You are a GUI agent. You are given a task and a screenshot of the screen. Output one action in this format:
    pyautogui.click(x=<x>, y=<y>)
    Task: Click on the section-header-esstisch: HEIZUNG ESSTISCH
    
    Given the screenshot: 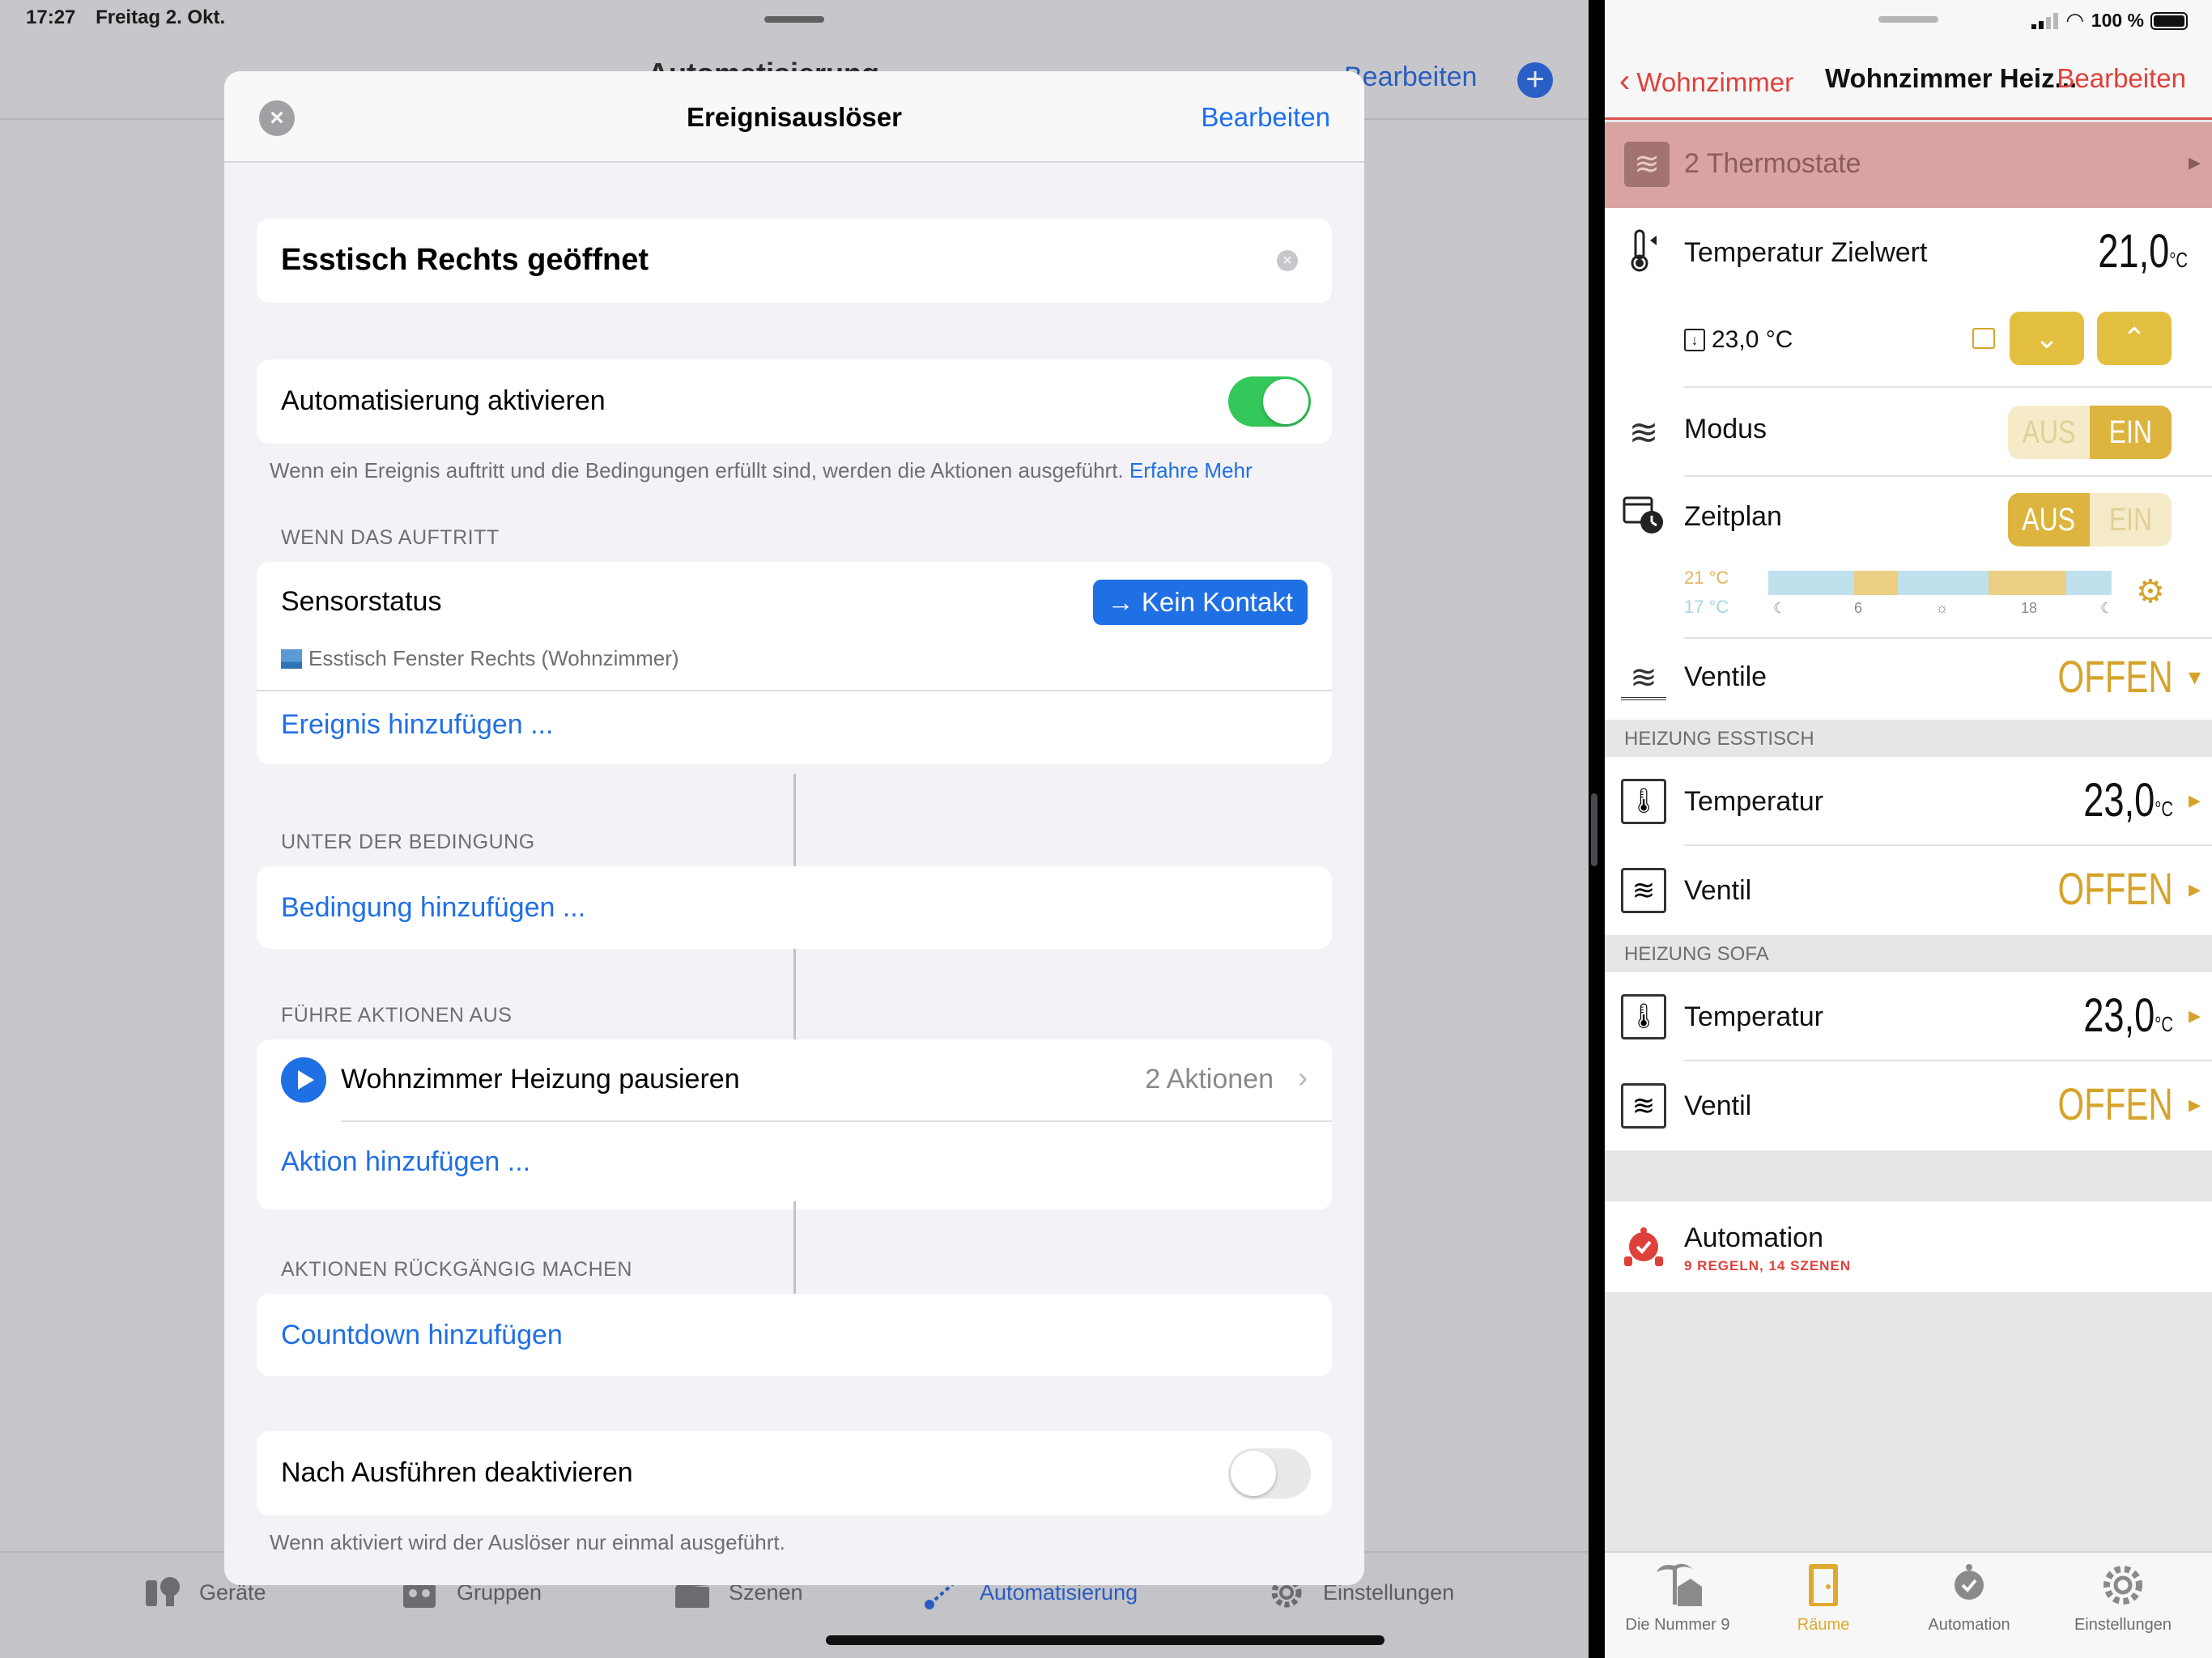 What is the action you would take?
    pyautogui.click(x=1909, y=738)
    